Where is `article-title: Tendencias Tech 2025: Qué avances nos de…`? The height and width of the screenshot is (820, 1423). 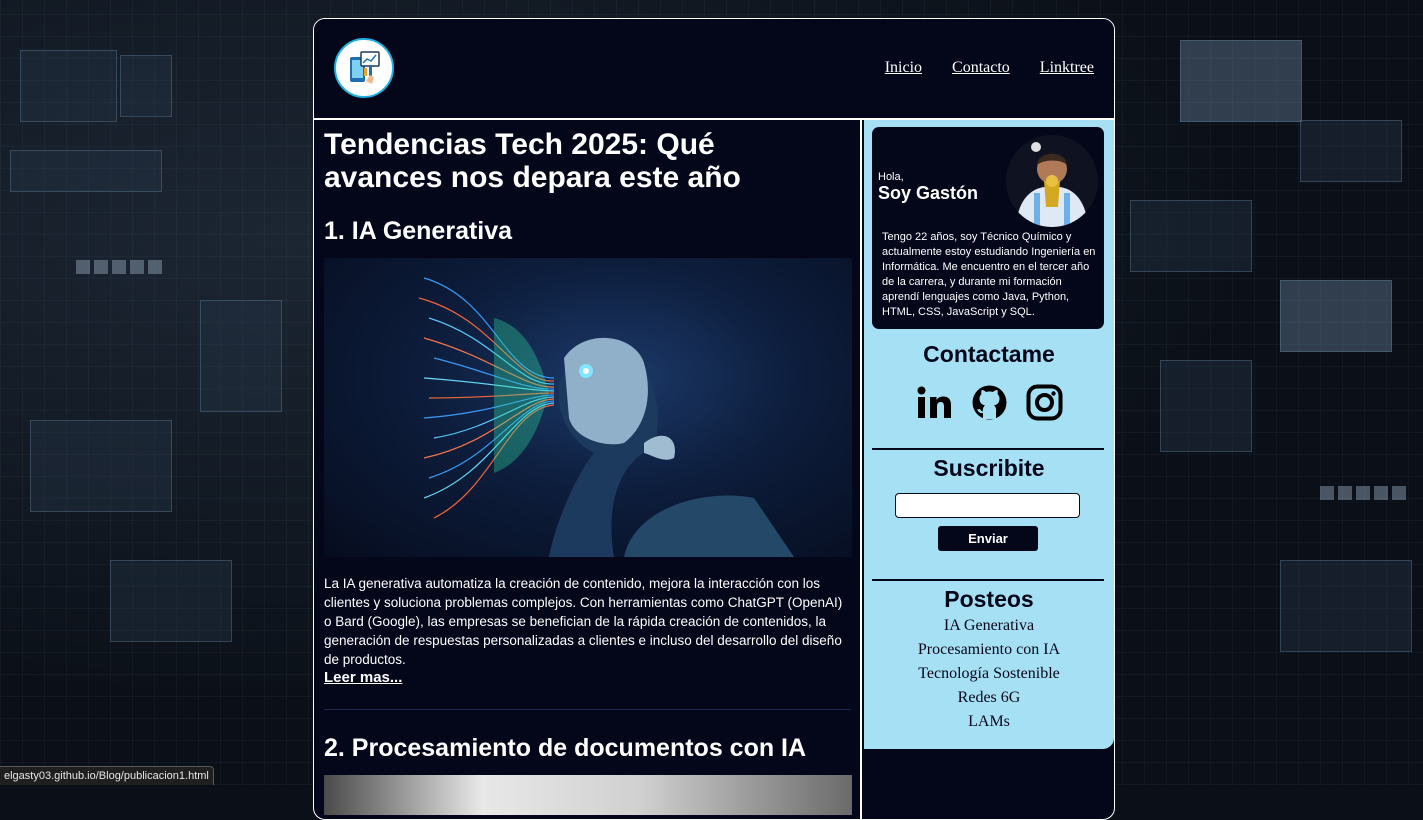
article-title: Tendencias Tech 2025: Qué avances nos de… is located at coordinates (587, 161).